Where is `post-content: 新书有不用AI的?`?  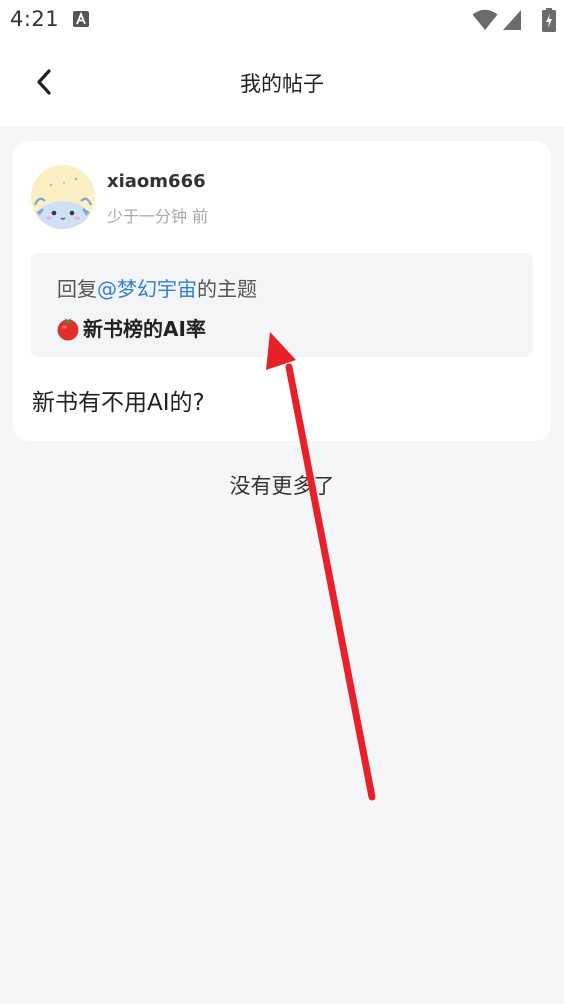
post-content: 新书有不用AI的? is located at coordinates (118, 403).